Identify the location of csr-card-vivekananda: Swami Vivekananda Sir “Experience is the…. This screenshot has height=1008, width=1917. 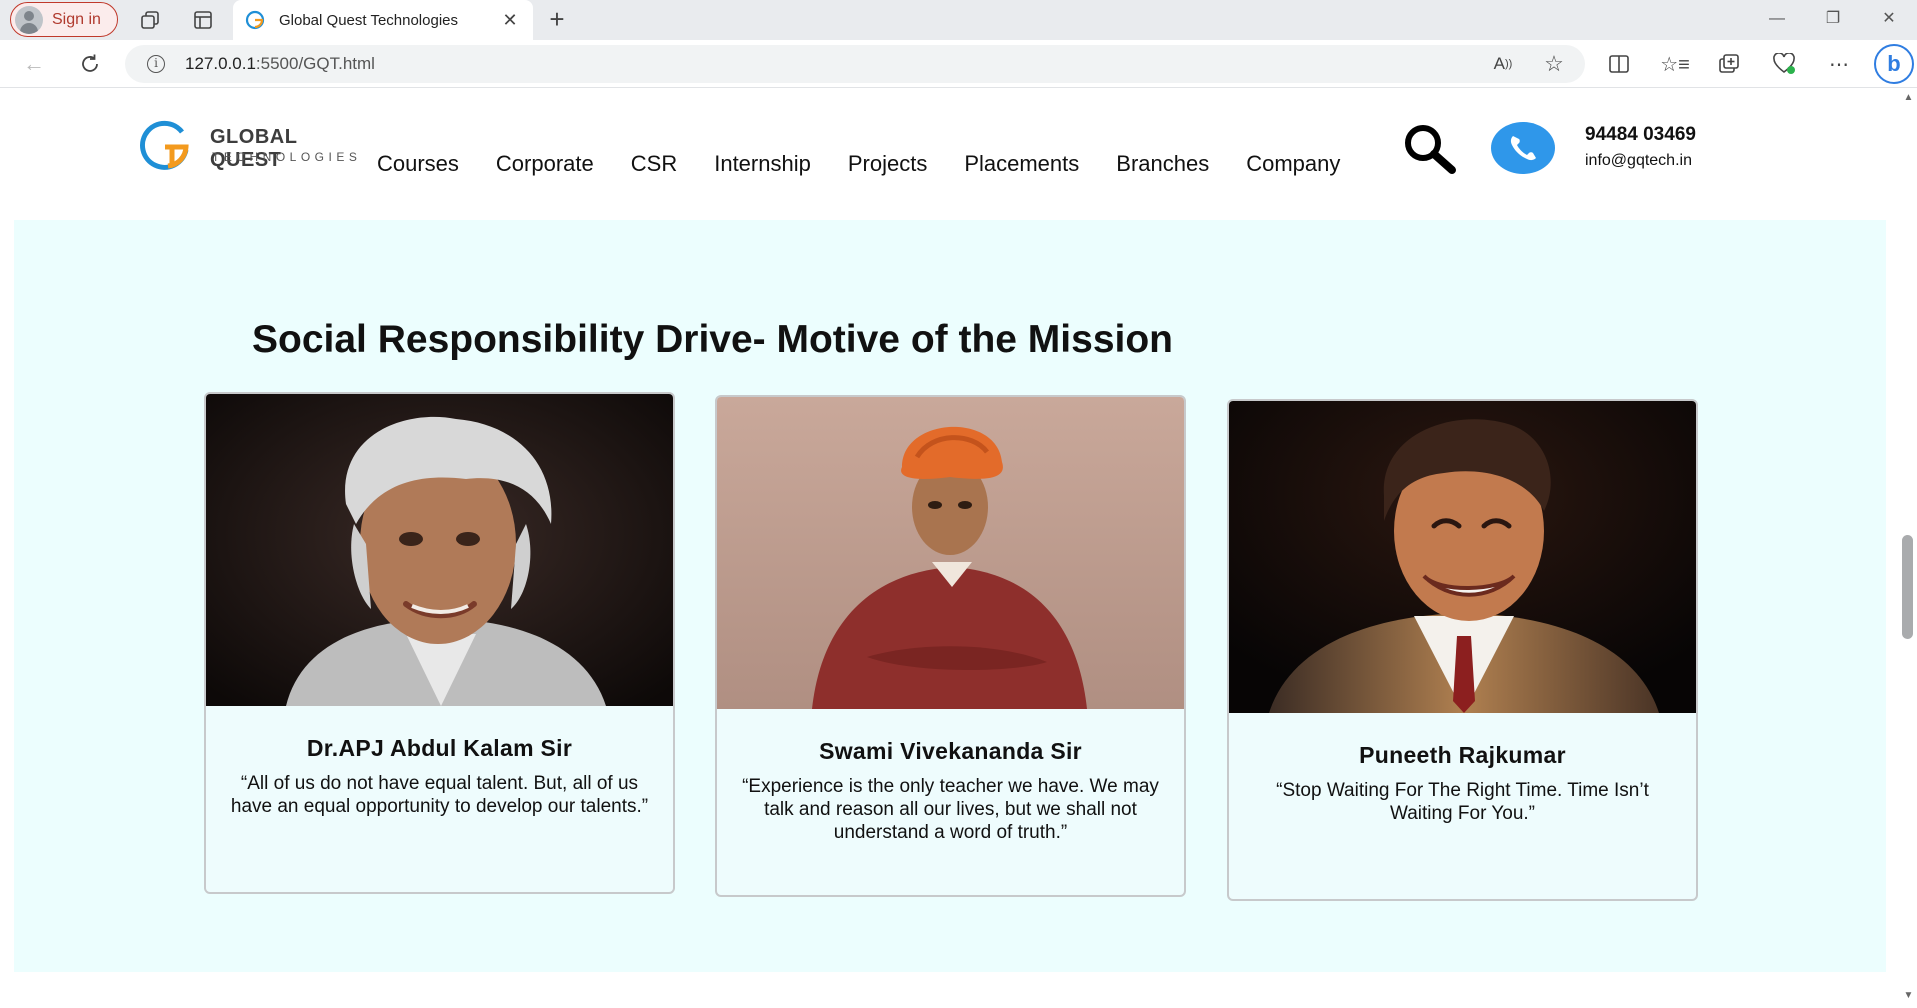
(950, 646).